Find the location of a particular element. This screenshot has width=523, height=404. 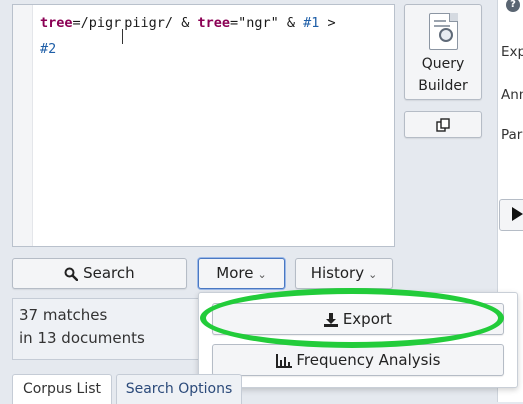

query-token: =/pigr is located at coordinates (97, 23).